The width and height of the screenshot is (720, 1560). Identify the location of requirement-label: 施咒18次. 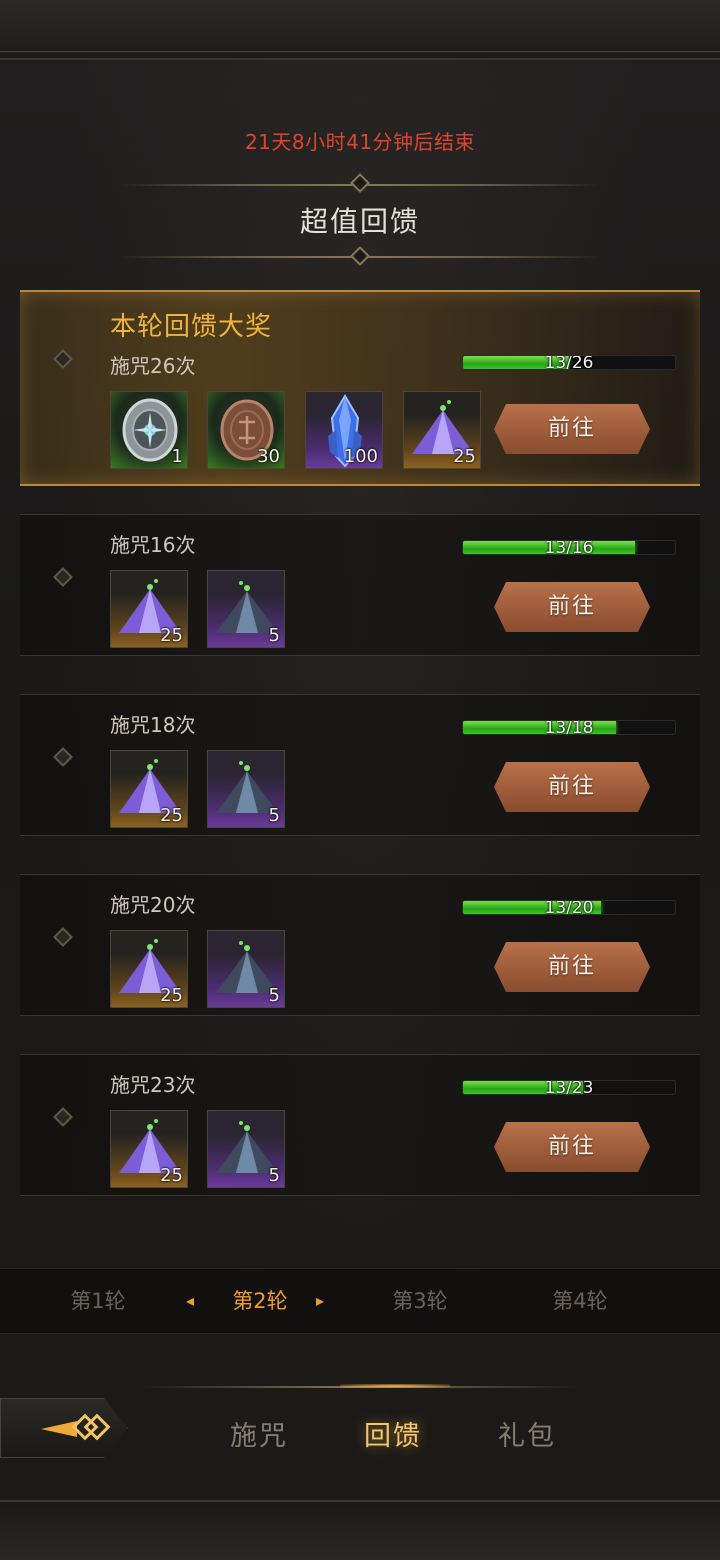
(153, 725).